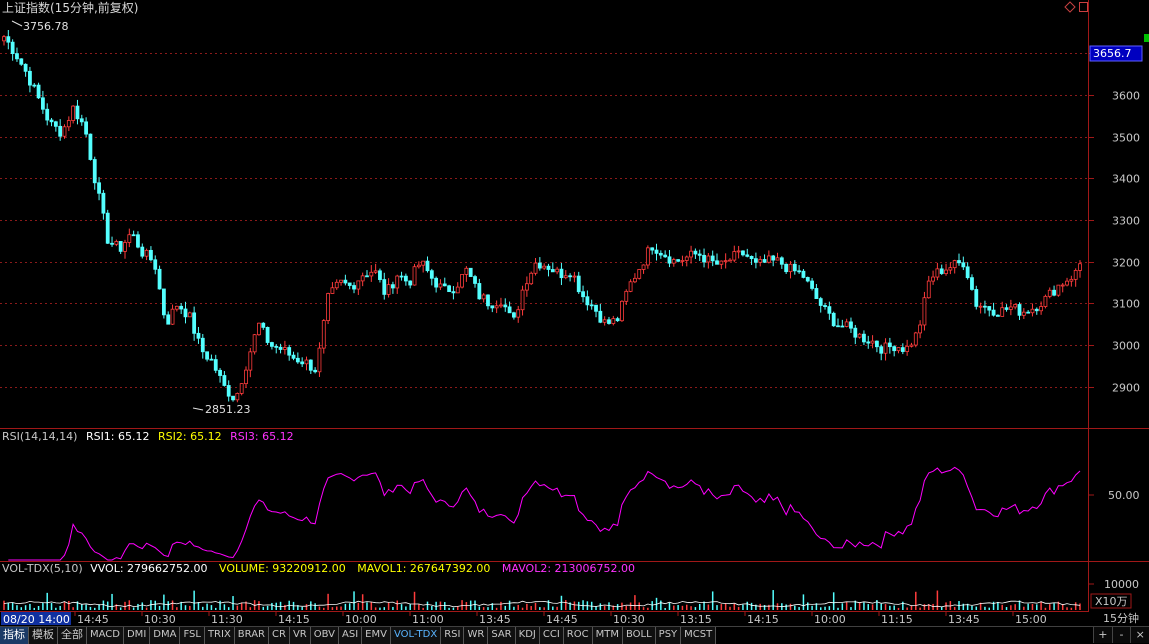 The width and height of the screenshot is (1149, 644). What do you see at coordinates (639, 635) in the screenshot?
I see `tab-boll: BOLL` at bounding box center [639, 635].